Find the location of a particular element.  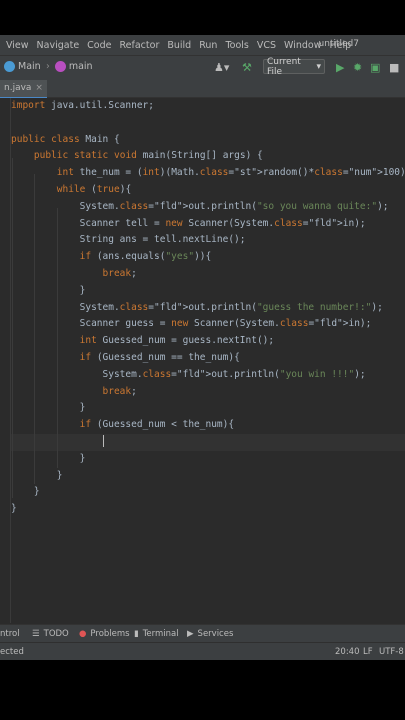

editor-gutter is located at coordinates (5, 360).